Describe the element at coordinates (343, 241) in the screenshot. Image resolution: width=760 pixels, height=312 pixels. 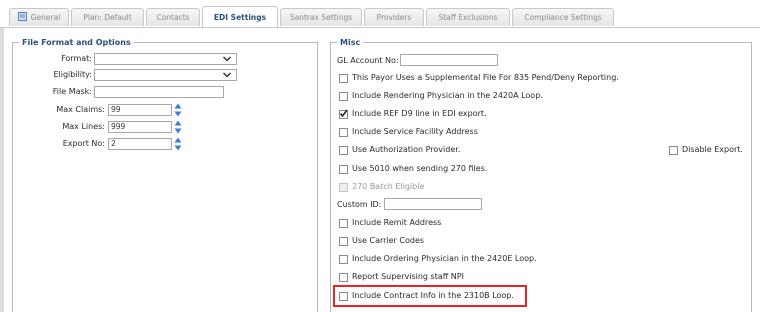
I see `carrier-codes-checkbox` at that location.